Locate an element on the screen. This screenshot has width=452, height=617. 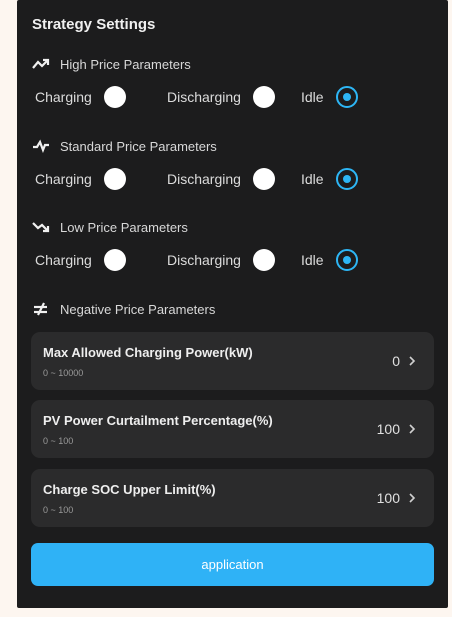
section-low-price: Low Price Parameters is located at coordinates (110, 227).